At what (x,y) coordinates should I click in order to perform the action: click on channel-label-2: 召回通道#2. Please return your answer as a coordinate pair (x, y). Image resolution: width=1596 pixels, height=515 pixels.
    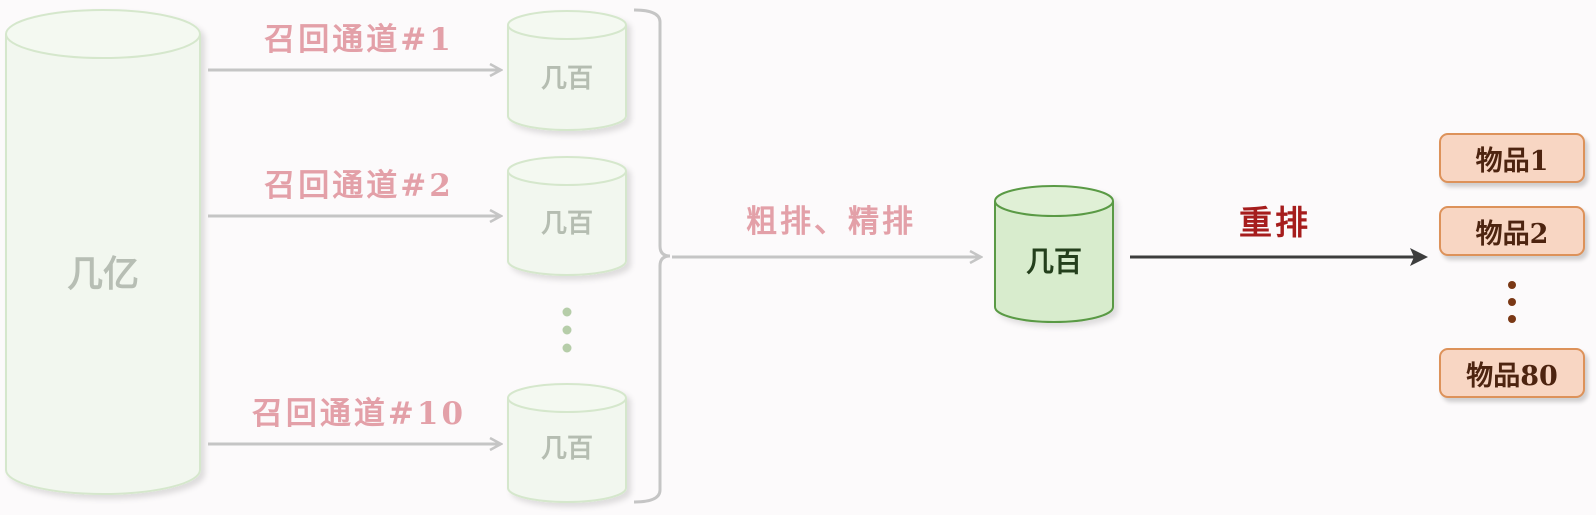
    Looking at the image, I should click on (359, 186).